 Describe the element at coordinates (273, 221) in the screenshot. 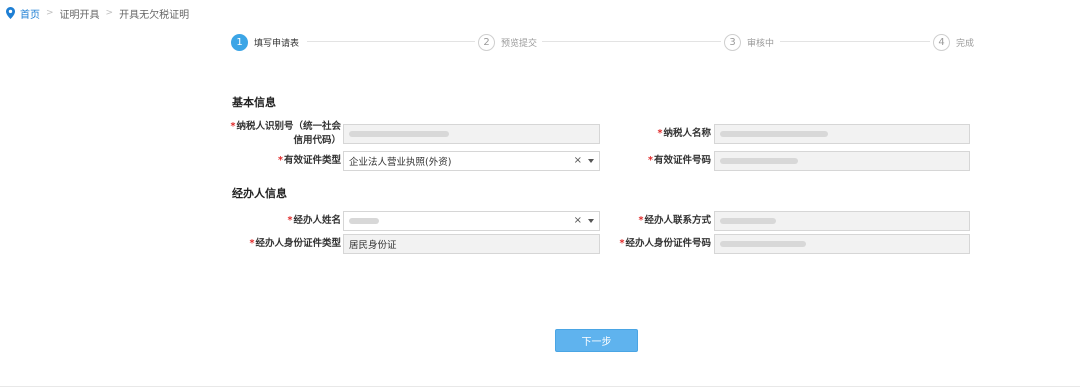

I see `field-label-agent-name: *经办人姓名` at that location.